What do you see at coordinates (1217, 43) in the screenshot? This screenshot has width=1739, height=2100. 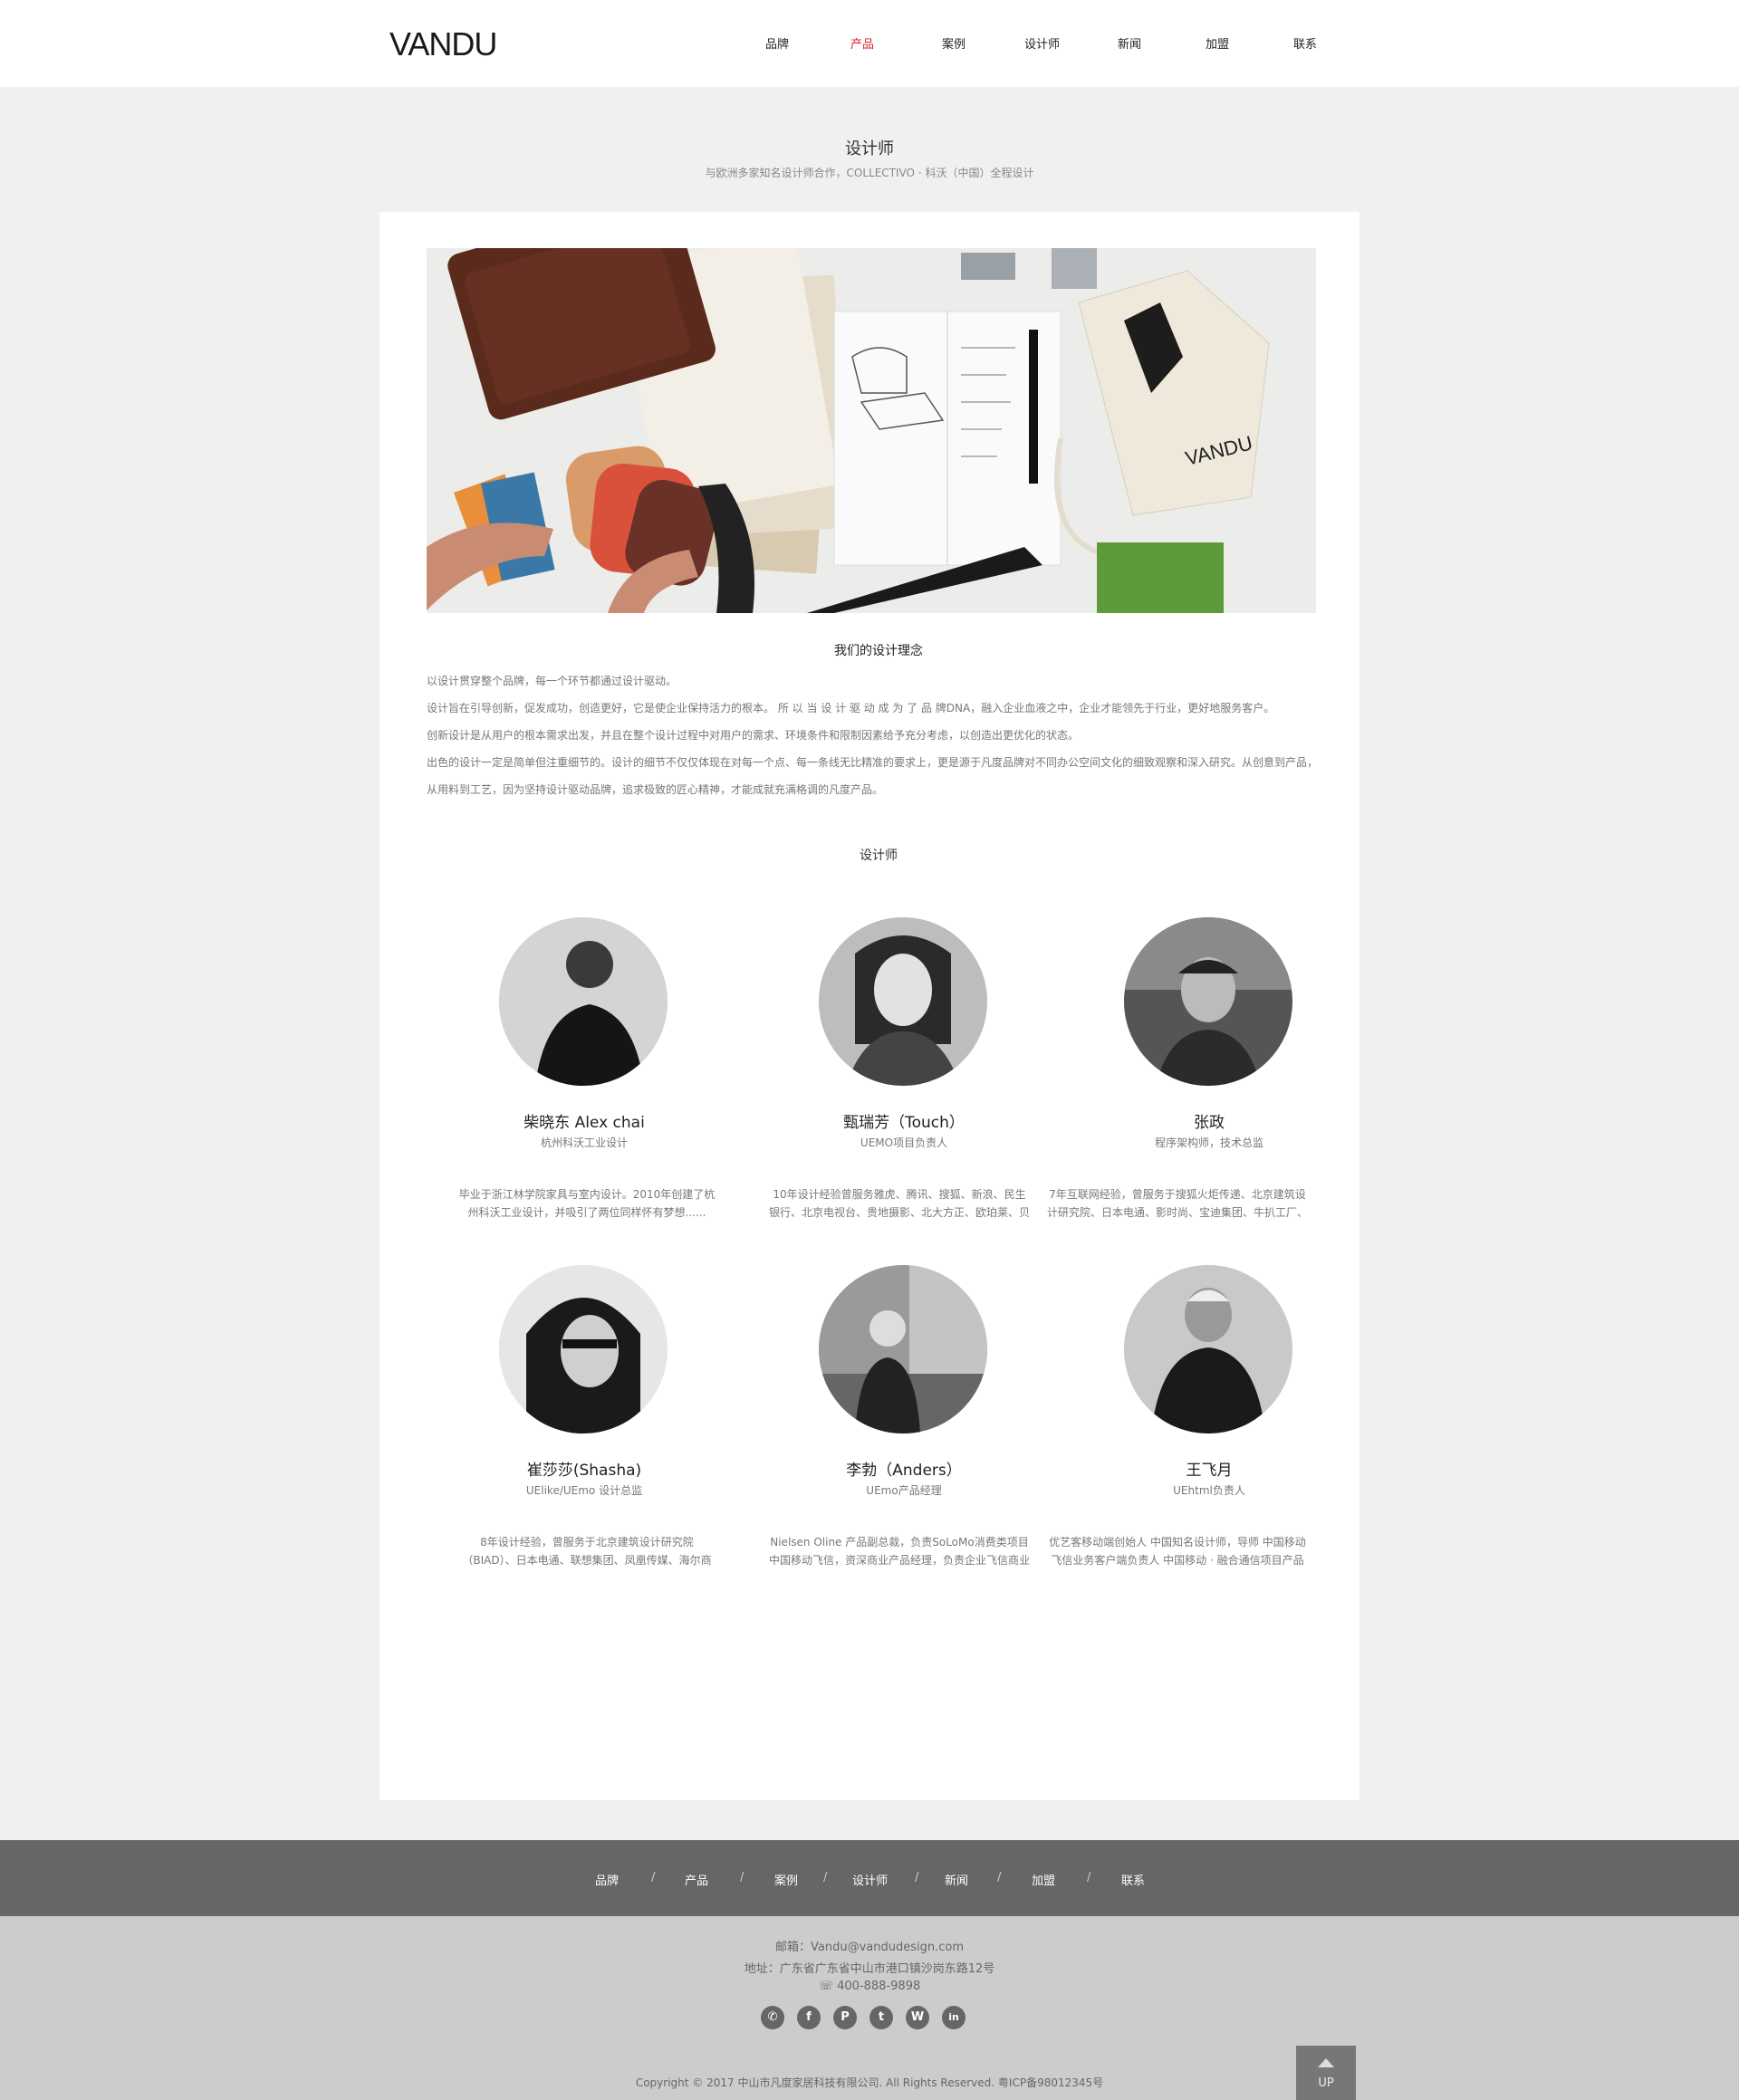 I see `nav-item-join: 加盟` at bounding box center [1217, 43].